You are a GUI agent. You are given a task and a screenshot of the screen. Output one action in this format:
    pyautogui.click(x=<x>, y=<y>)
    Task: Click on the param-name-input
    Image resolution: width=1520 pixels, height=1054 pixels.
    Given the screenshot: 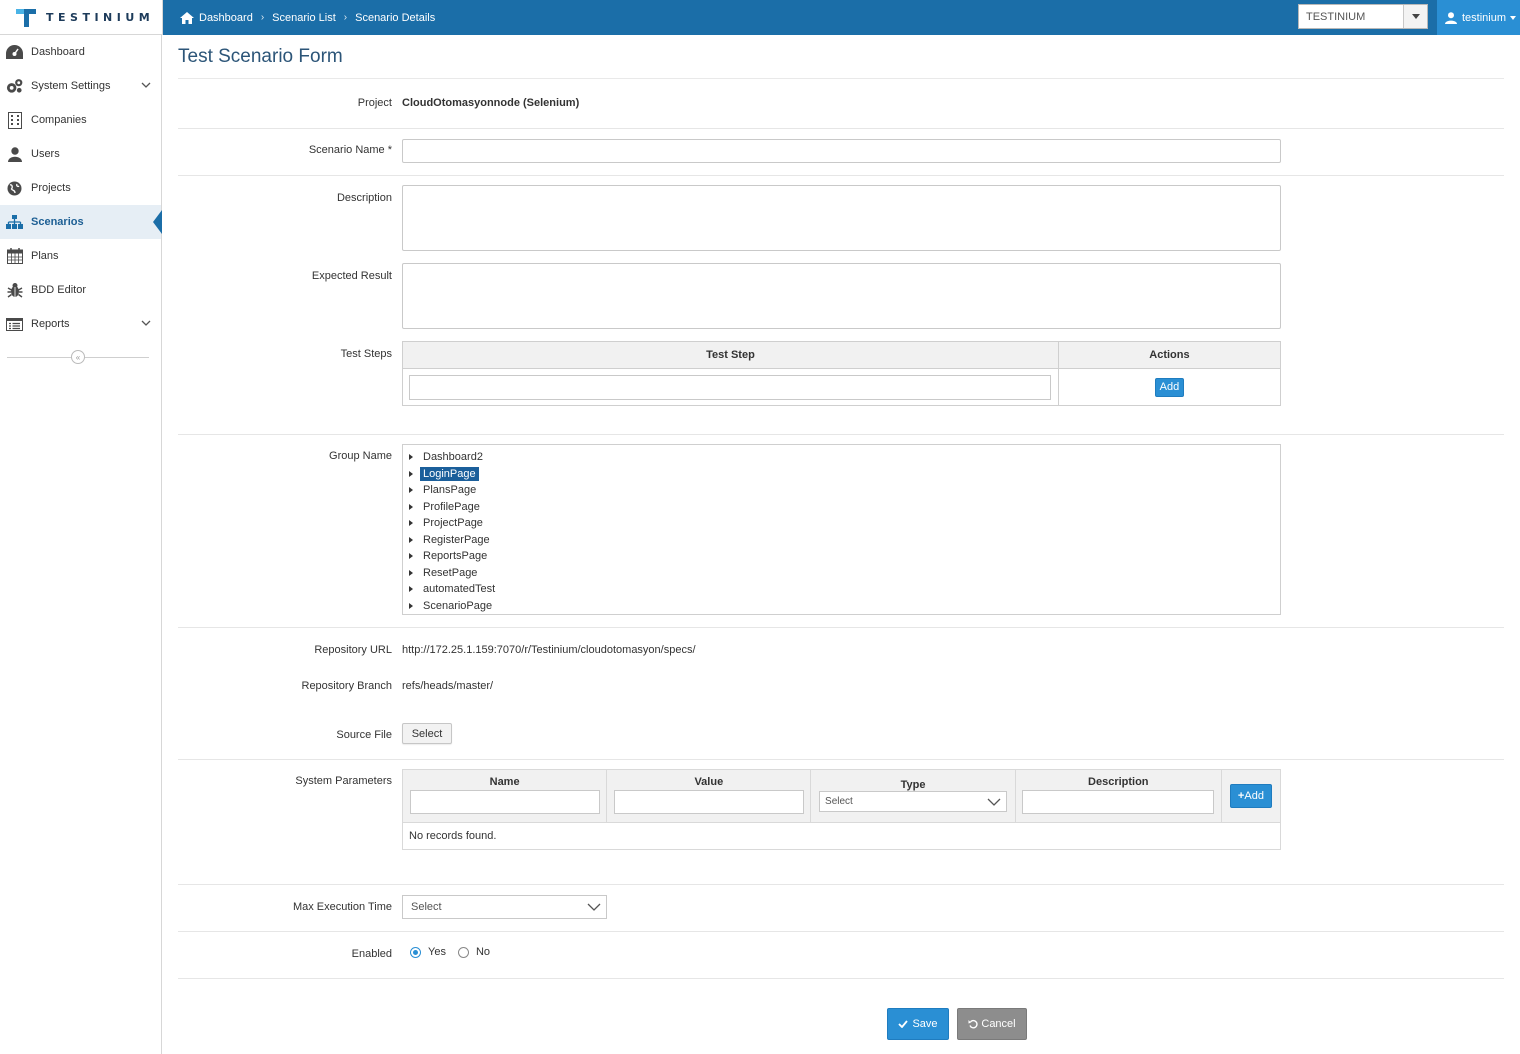 What is the action you would take?
    pyautogui.click(x=504, y=802)
    